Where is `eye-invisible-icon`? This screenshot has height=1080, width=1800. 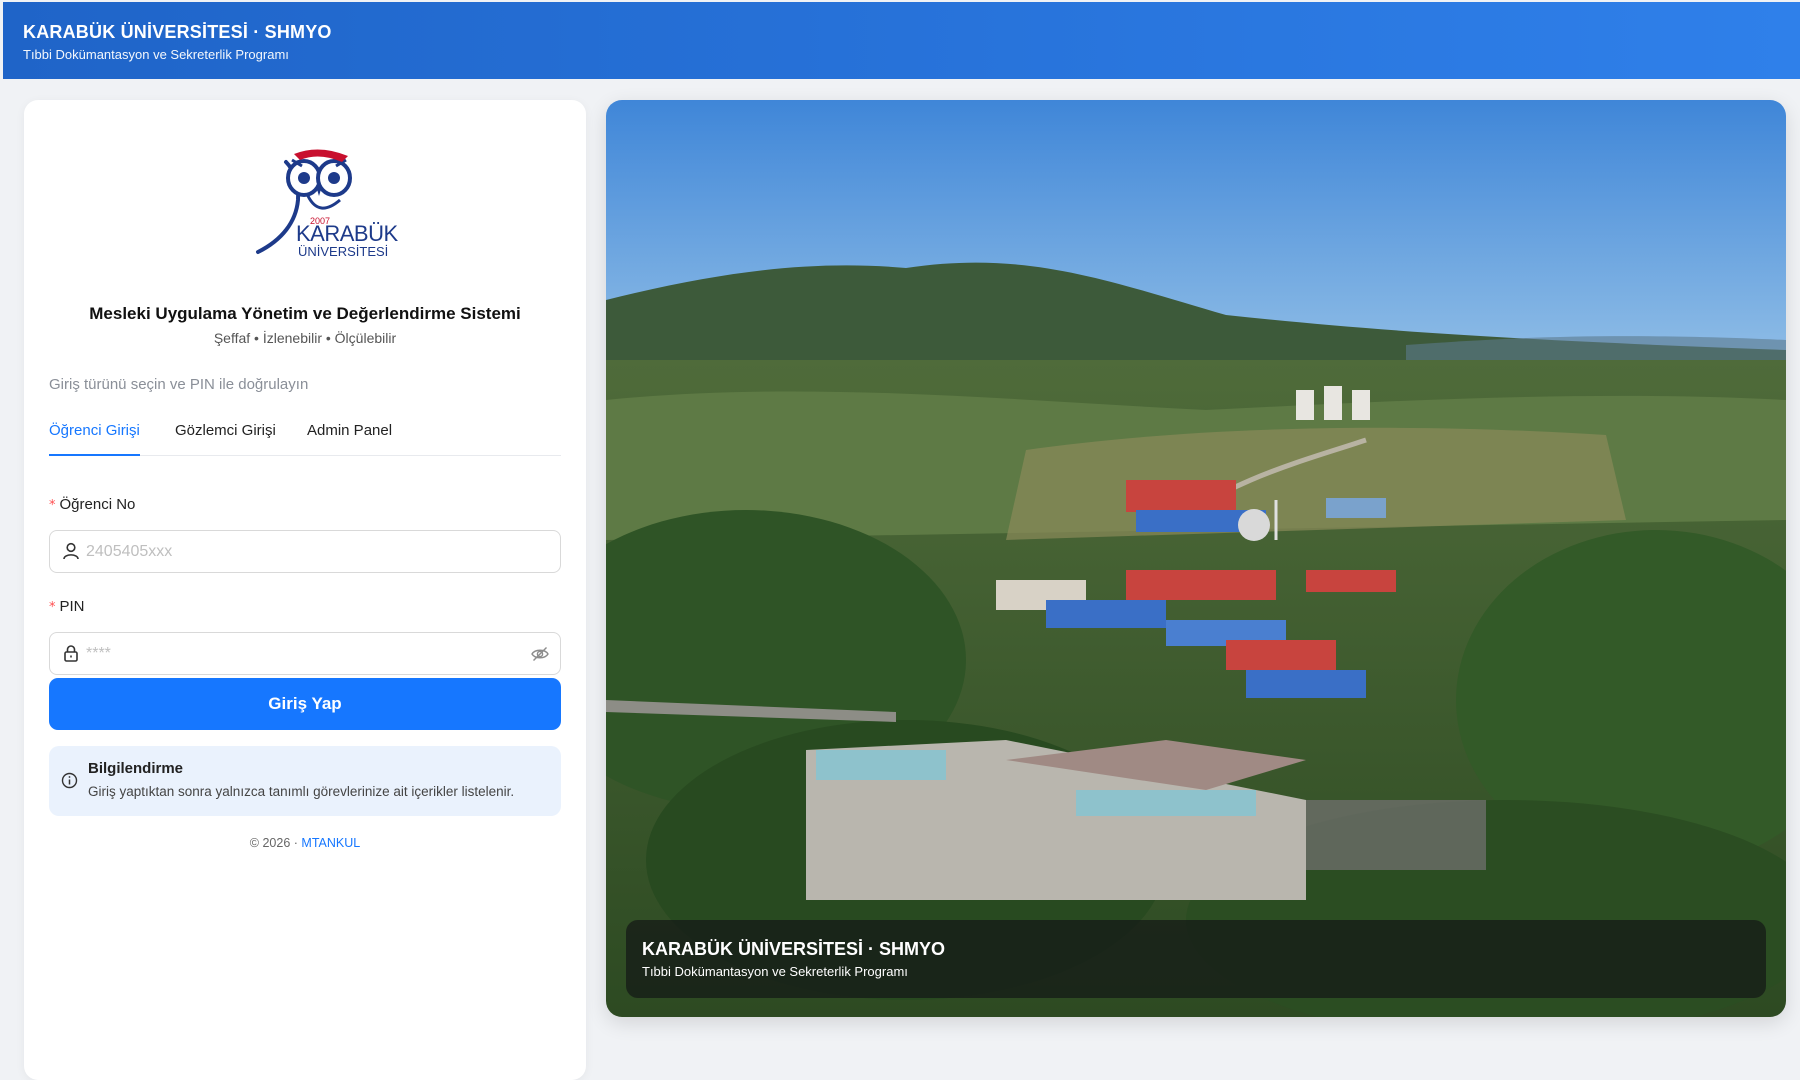
eye-invisible-icon is located at coordinates (540, 654).